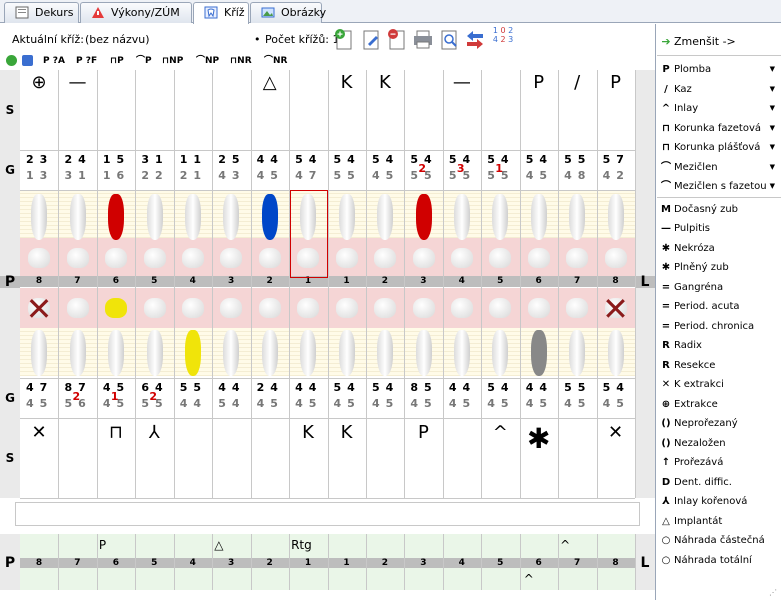 Image resolution: width=781 pixels, height=600 pixels. Describe the element at coordinates (41, 12) in the screenshot. I see `tab-dekurs: Dekurs` at that location.